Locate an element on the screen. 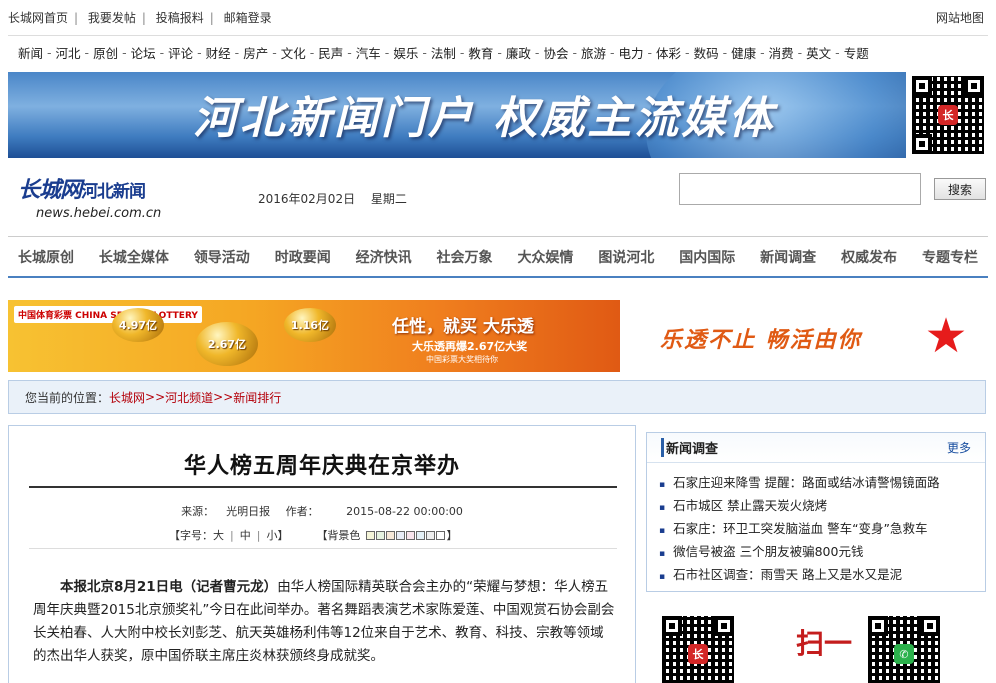  link-post: 我要发帖 is located at coordinates (112, 18).